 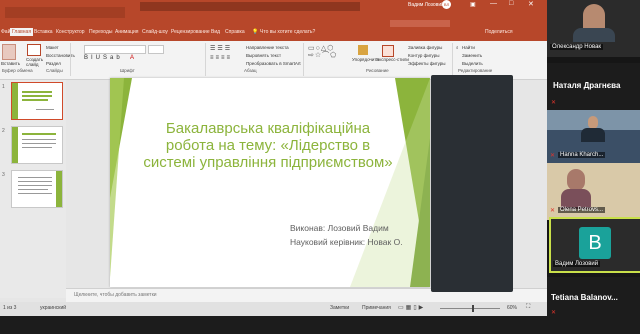 What do you see at coordinates (17, 70) in the screenshot?
I see `group-clipboard-label: Буфер обмена` at bounding box center [17, 70].